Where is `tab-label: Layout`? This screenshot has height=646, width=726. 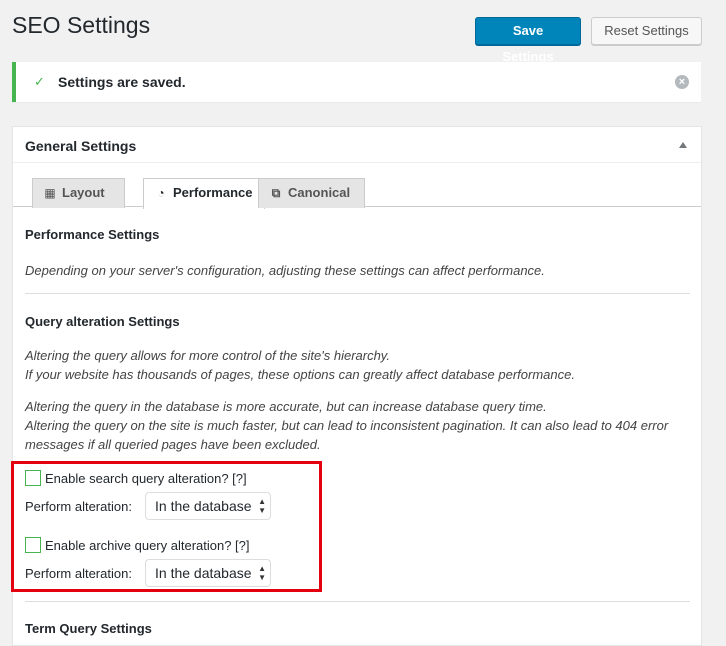 tab-label: Layout is located at coordinates (83, 192).